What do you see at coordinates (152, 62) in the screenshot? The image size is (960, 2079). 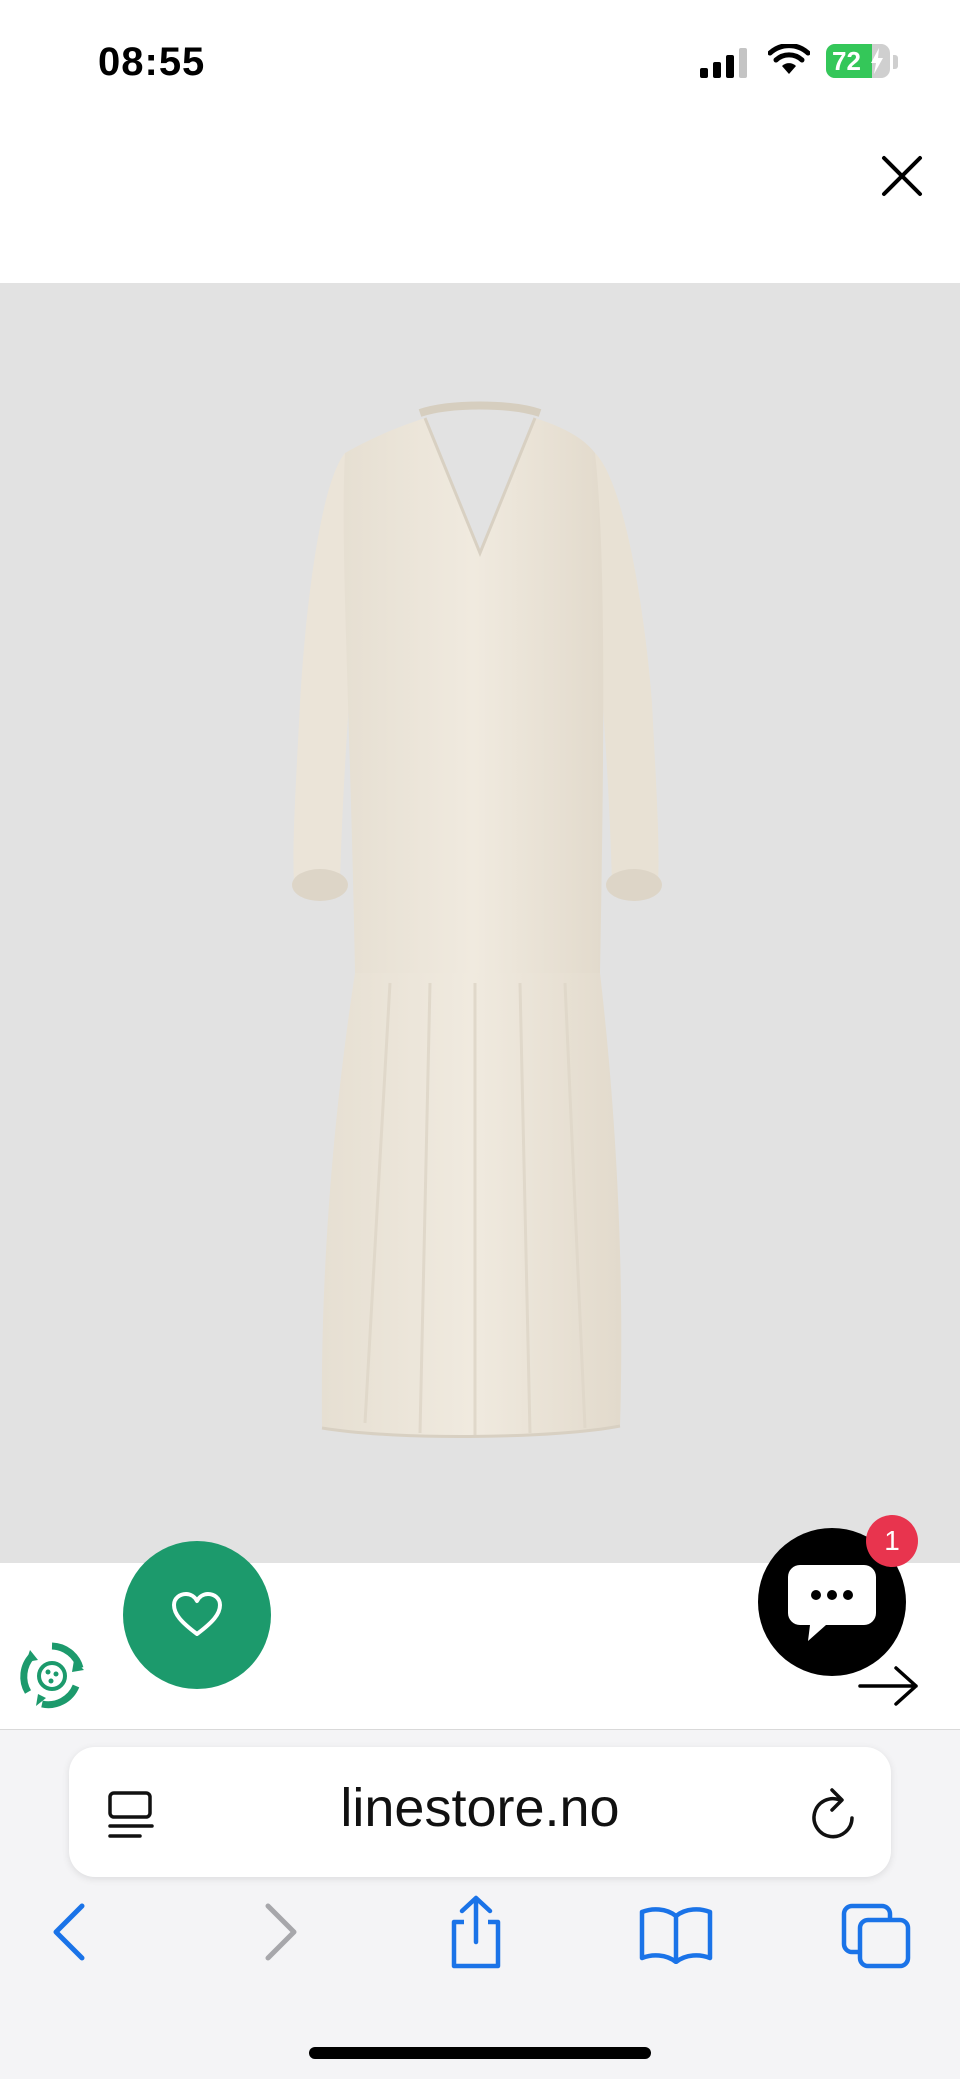 I see `status-time: 08:55` at bounding box center [152, 62].